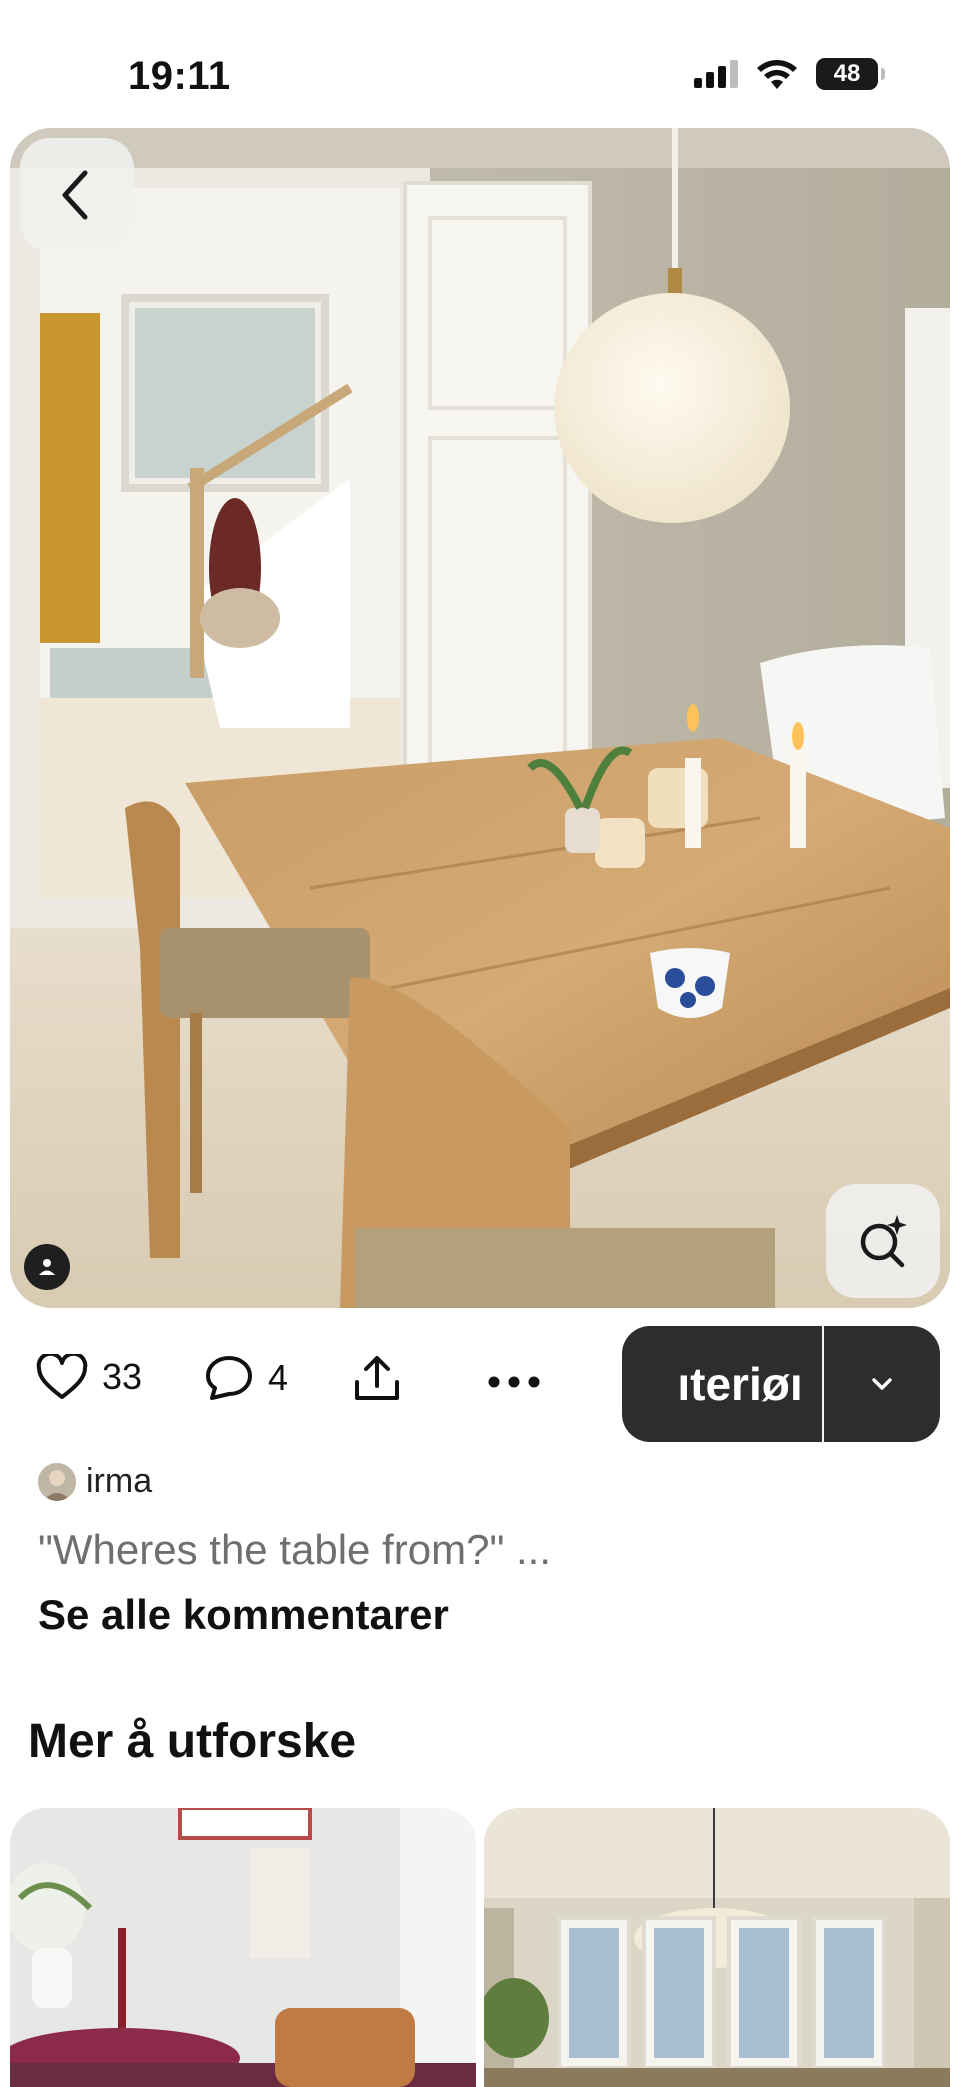  I want to click on cellular-signal-icon, so click(716, 74).